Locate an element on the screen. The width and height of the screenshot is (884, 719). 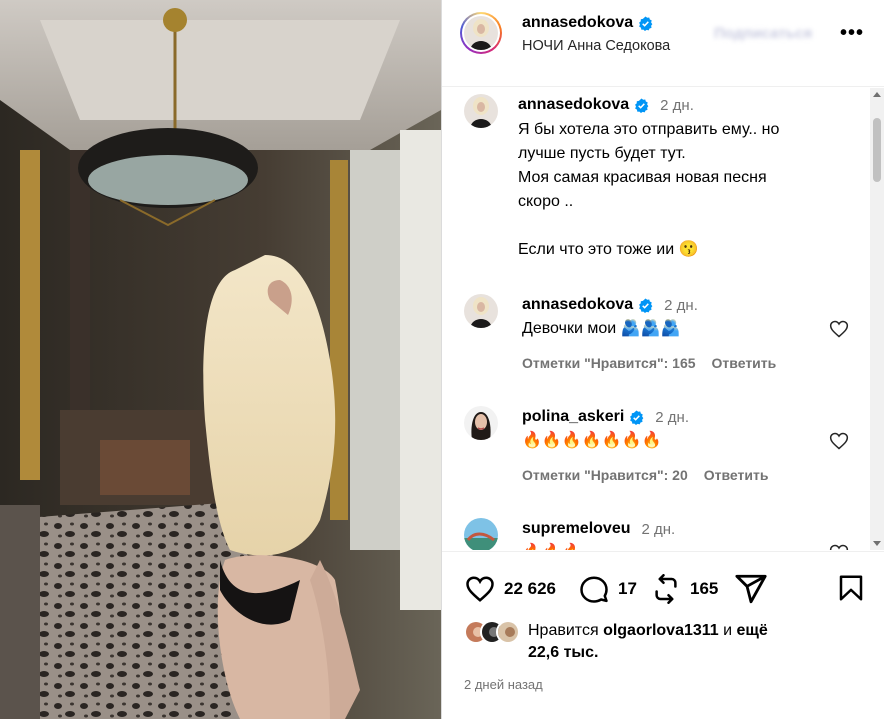
comment-text: 🔥🔥🔥🔥🔥🔥🔥 is located at coordinates (592, 440).